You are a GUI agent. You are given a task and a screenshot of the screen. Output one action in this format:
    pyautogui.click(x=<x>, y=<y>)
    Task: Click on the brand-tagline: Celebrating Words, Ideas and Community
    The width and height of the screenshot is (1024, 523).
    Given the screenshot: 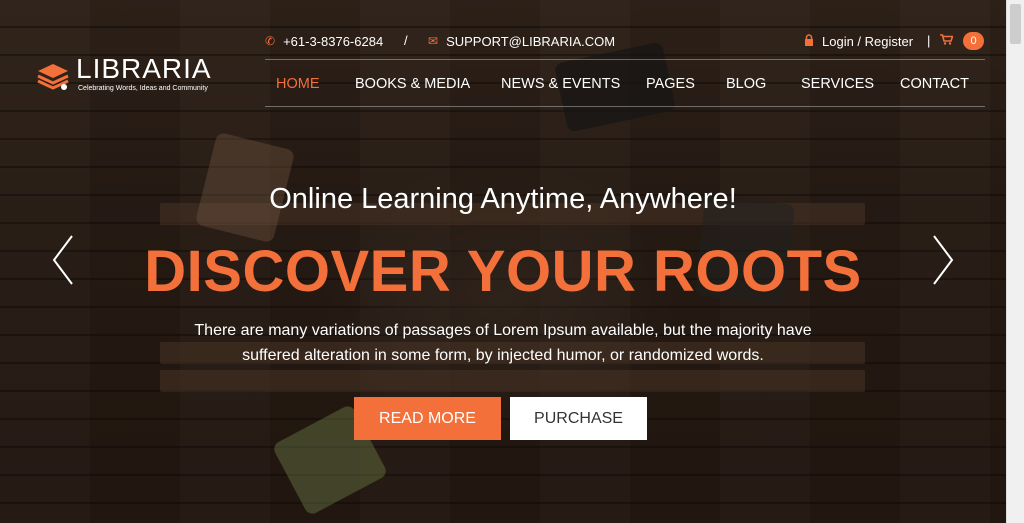 What is the action you would take?
    pyautogui.click(x=143, y=88)
    